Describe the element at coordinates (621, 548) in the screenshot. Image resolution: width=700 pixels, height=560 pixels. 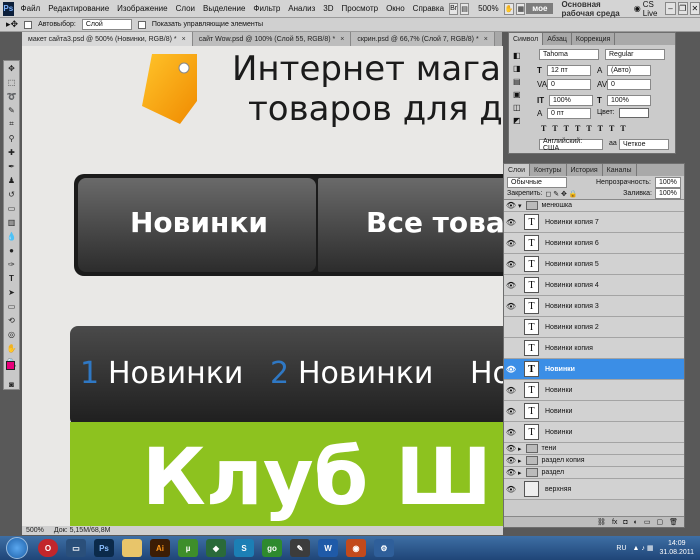
I see `language-indicator: RU` at that location.